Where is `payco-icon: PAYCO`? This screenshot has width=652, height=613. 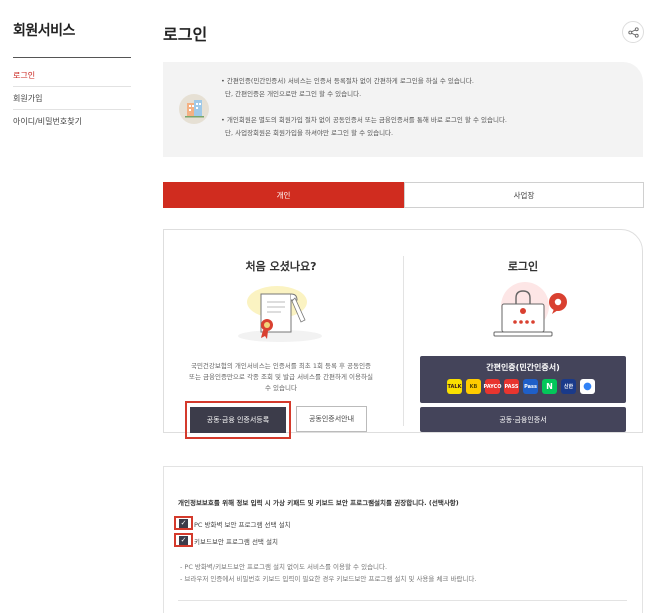
payco-icon: PAYCO is located at coordinates (492, 386).